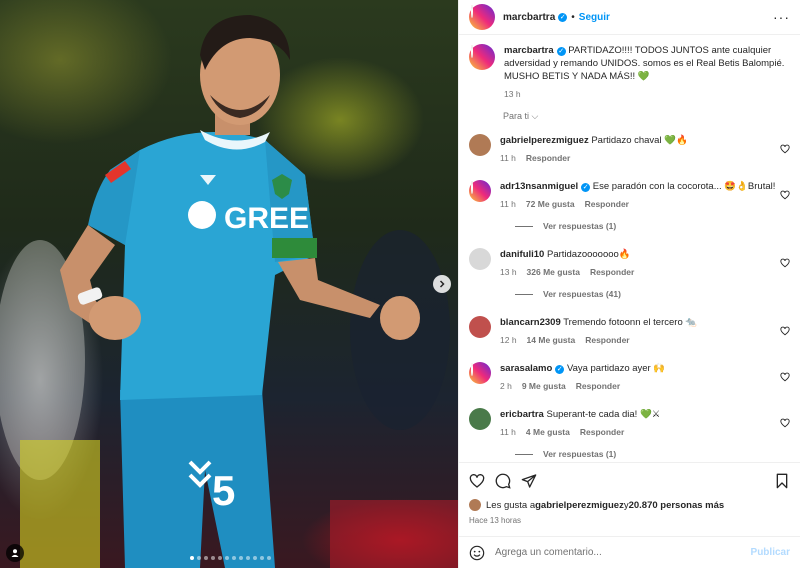  Describe the element at coordinates (623, 552) in the screenshot. I see `comment-input` at that location.